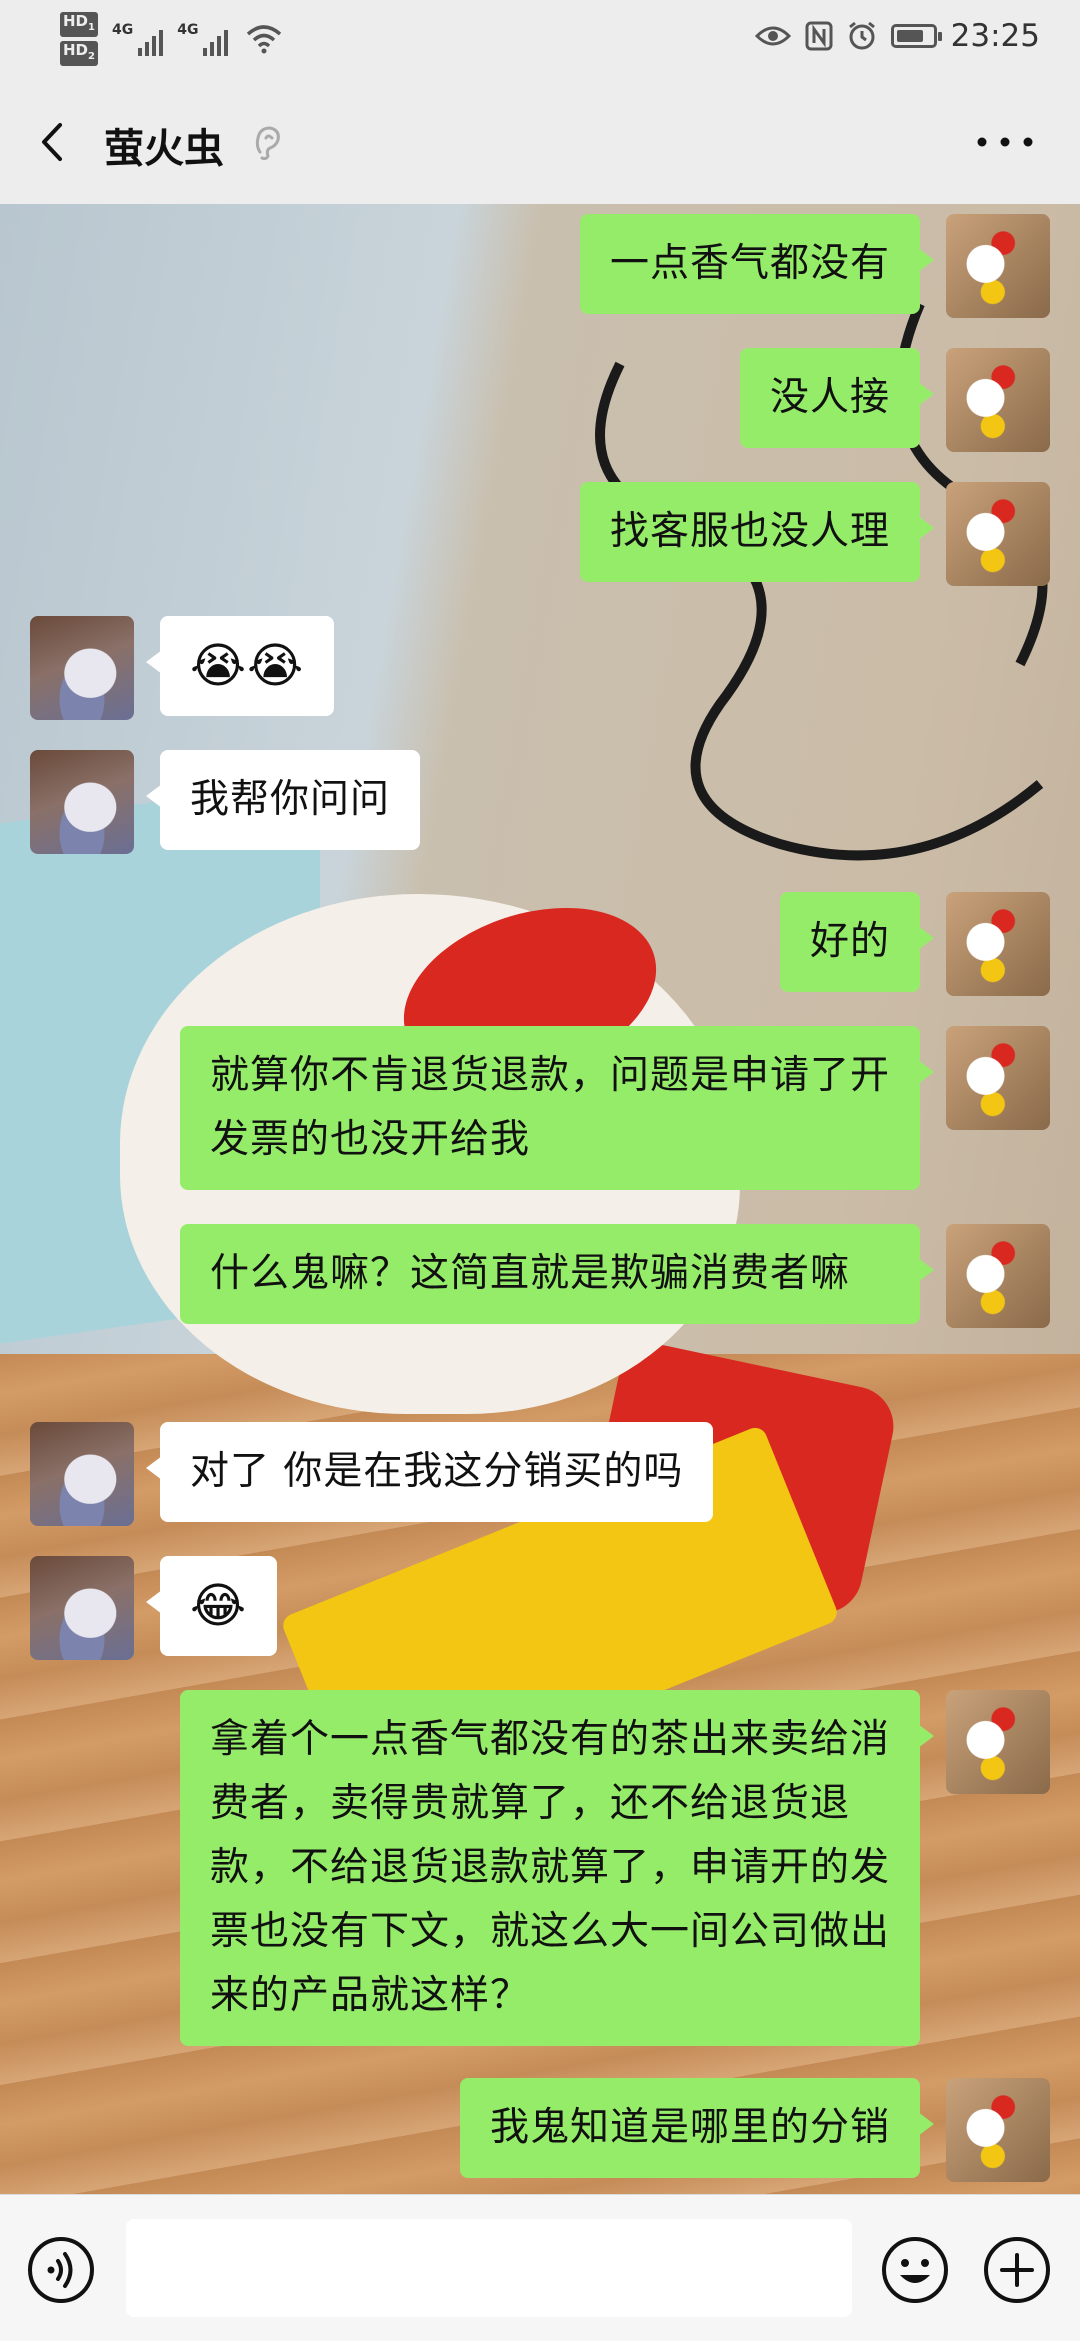 The image size is (1080, 2341). What do you see at coordinates (55, 142) in the screenshot?
I see `back-chevron-left-icon` at bounding box center [55, 142].